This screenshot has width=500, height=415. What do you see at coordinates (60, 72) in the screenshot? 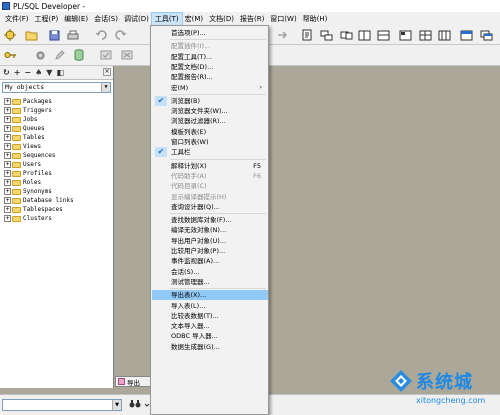
I see `folder-filter-icon: ◧` at bounding box center [60, 72].